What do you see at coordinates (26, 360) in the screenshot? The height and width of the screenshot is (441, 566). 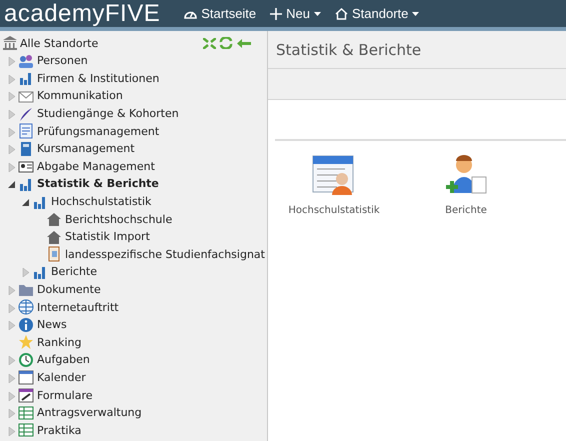 I see `clock-icon` at bounding box center [26, 360].